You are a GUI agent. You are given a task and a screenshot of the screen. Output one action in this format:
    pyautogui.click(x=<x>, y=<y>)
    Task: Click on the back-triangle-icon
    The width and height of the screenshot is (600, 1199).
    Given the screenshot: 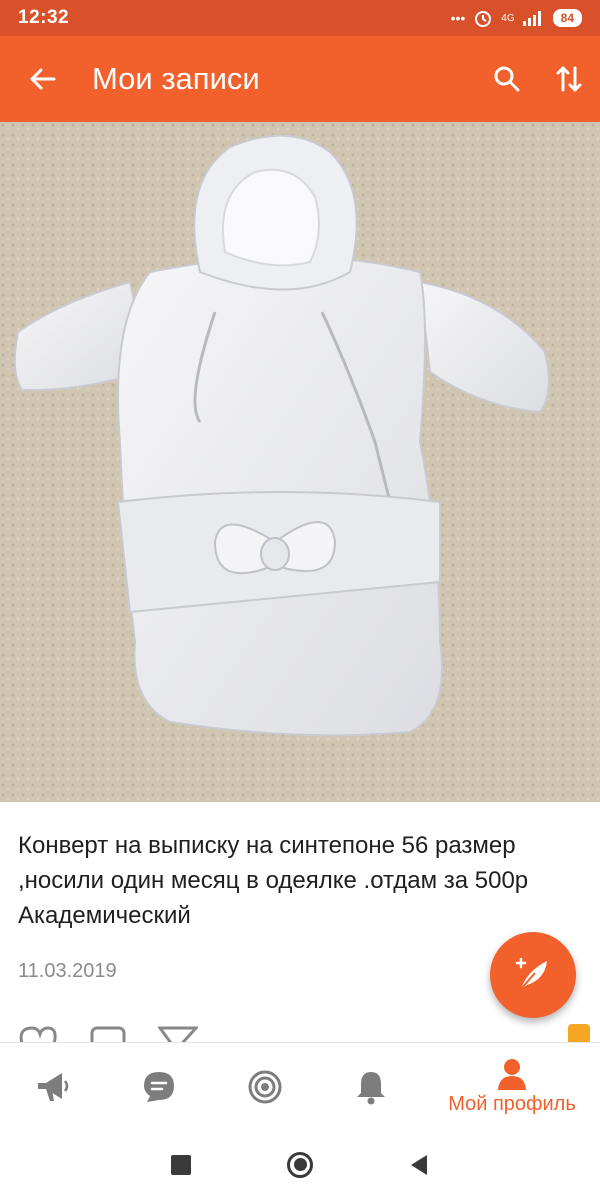 What is the action you would take?
    pyautogui.click(x=419, y=1165)
    